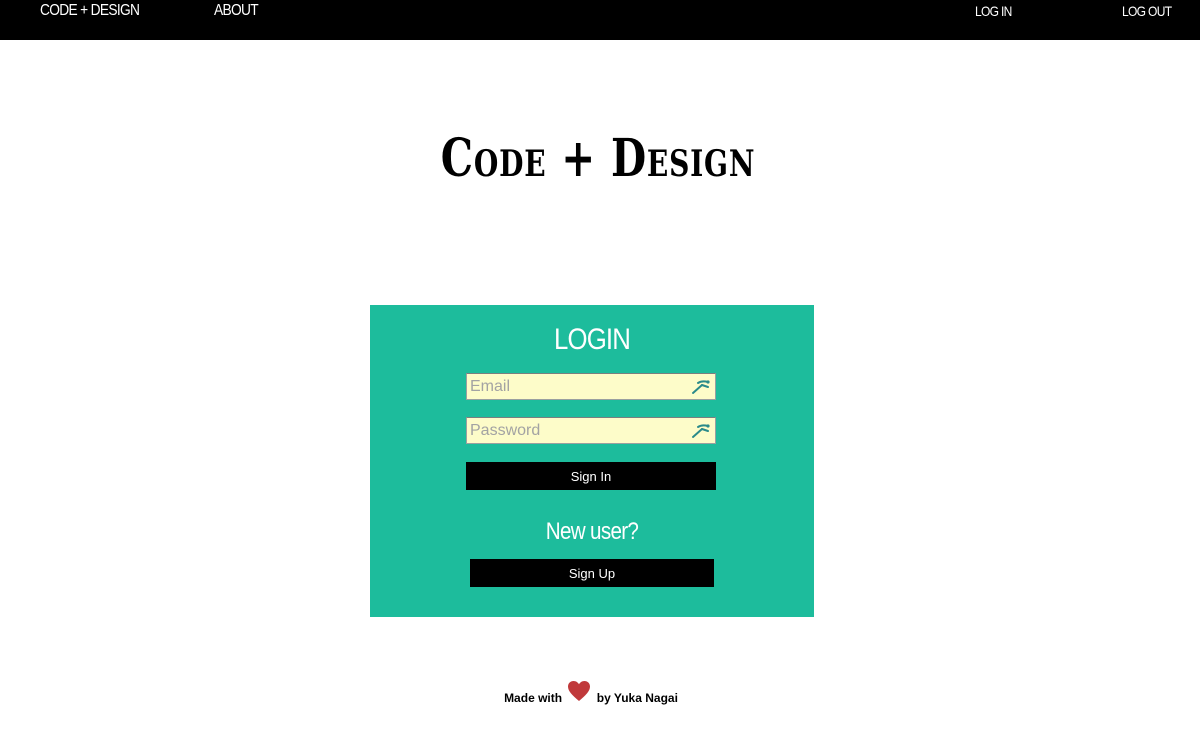 The image size is (1200, 748). I want to click on email-input, so click(576, 386).